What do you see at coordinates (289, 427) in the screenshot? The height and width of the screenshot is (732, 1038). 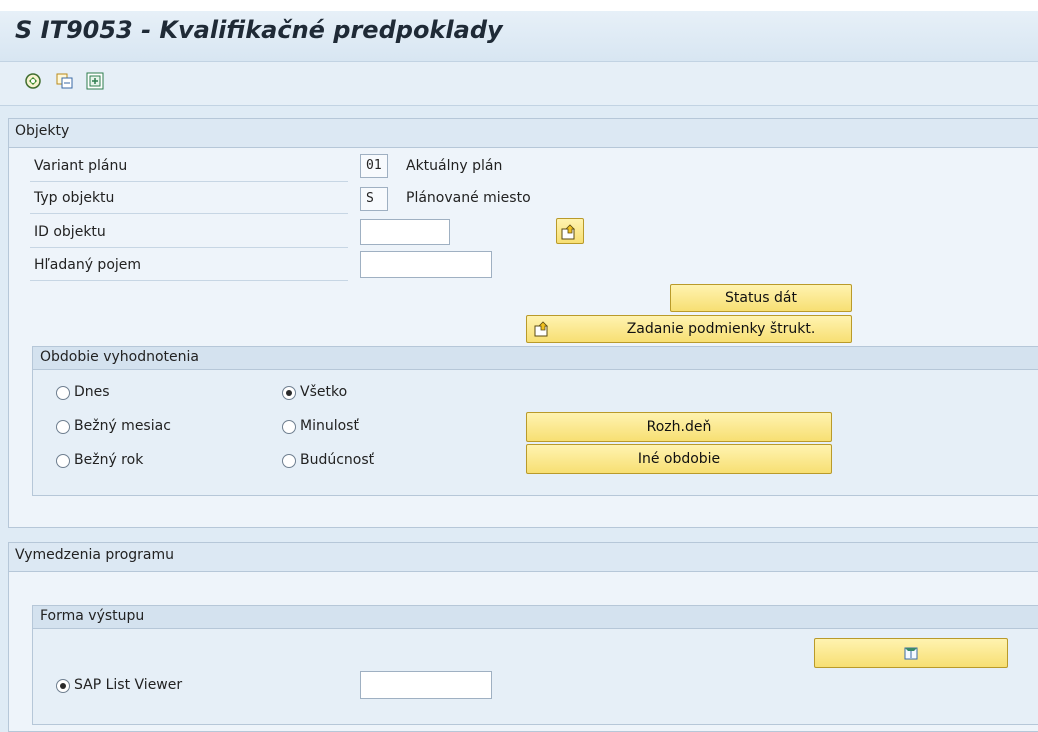 I see `radio-past` at bounding box center [289, 427].